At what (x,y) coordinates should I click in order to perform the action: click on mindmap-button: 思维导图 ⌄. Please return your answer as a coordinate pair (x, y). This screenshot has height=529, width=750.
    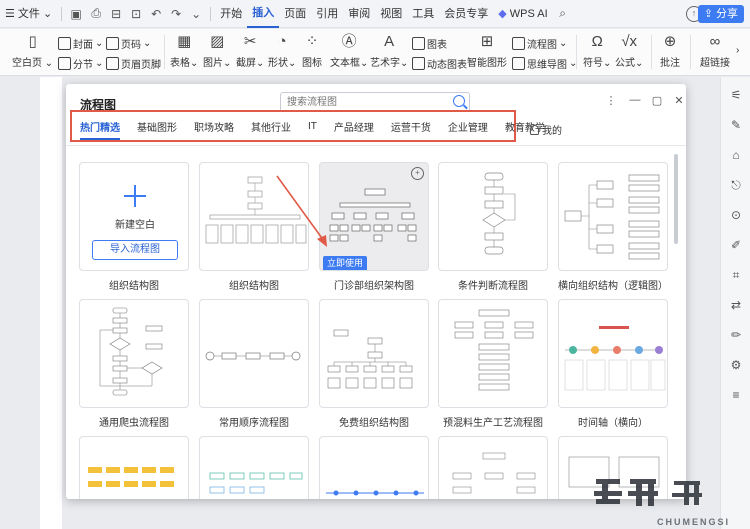
    Looking at the image, I should click on (544, 63).